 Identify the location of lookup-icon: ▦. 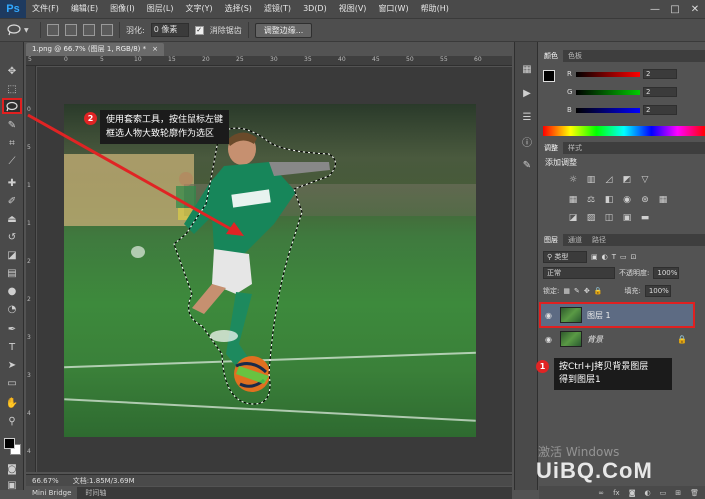
(663, 200).